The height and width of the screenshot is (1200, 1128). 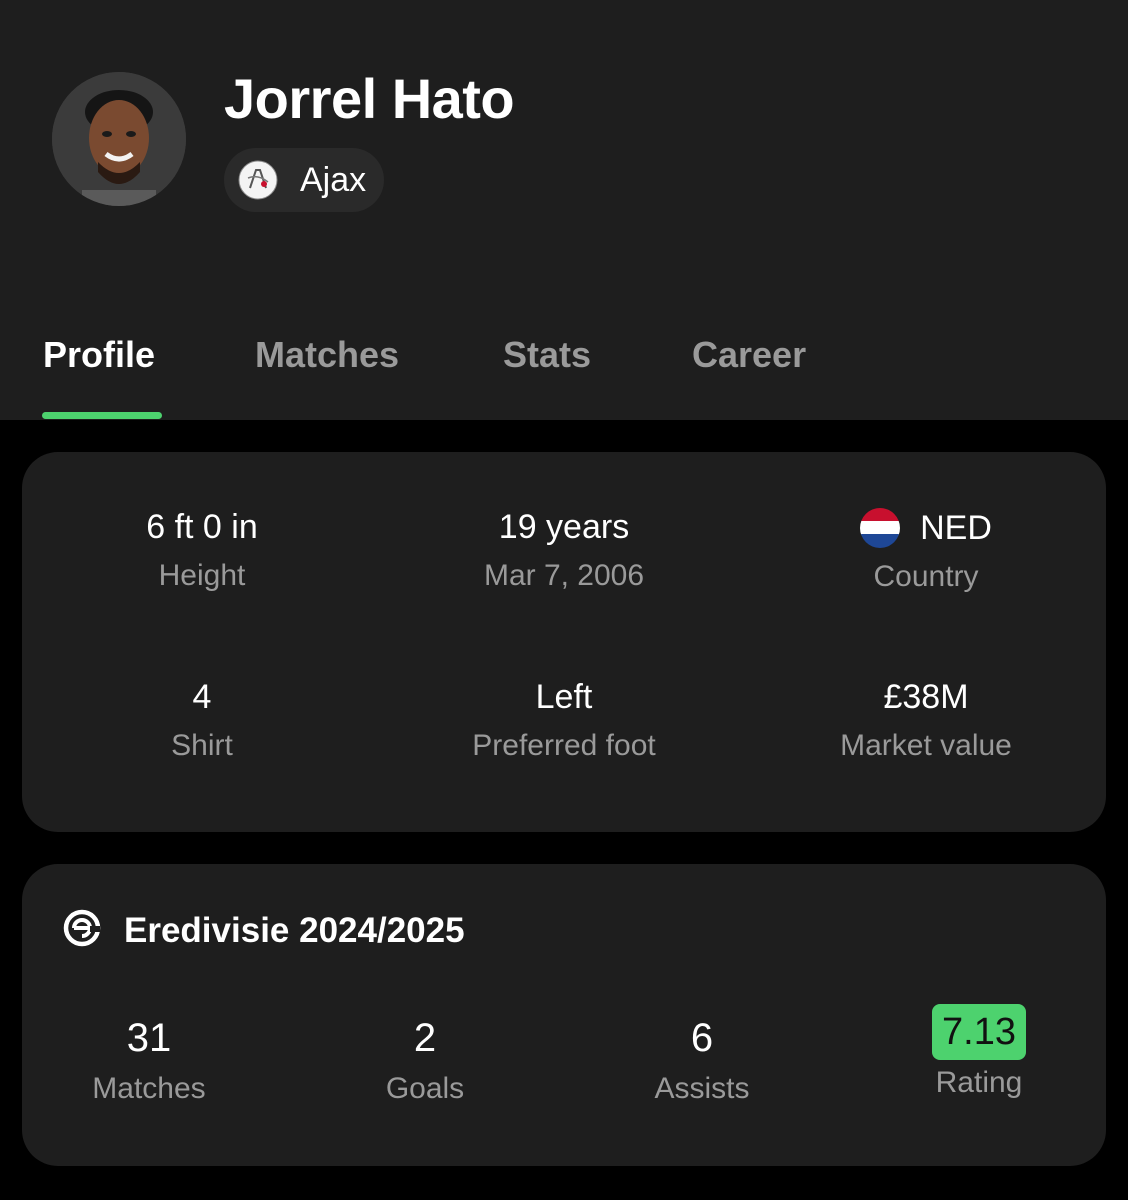 I want to click on tab-bar: Profile Matches Stats Career, so click(x=564, y=368).